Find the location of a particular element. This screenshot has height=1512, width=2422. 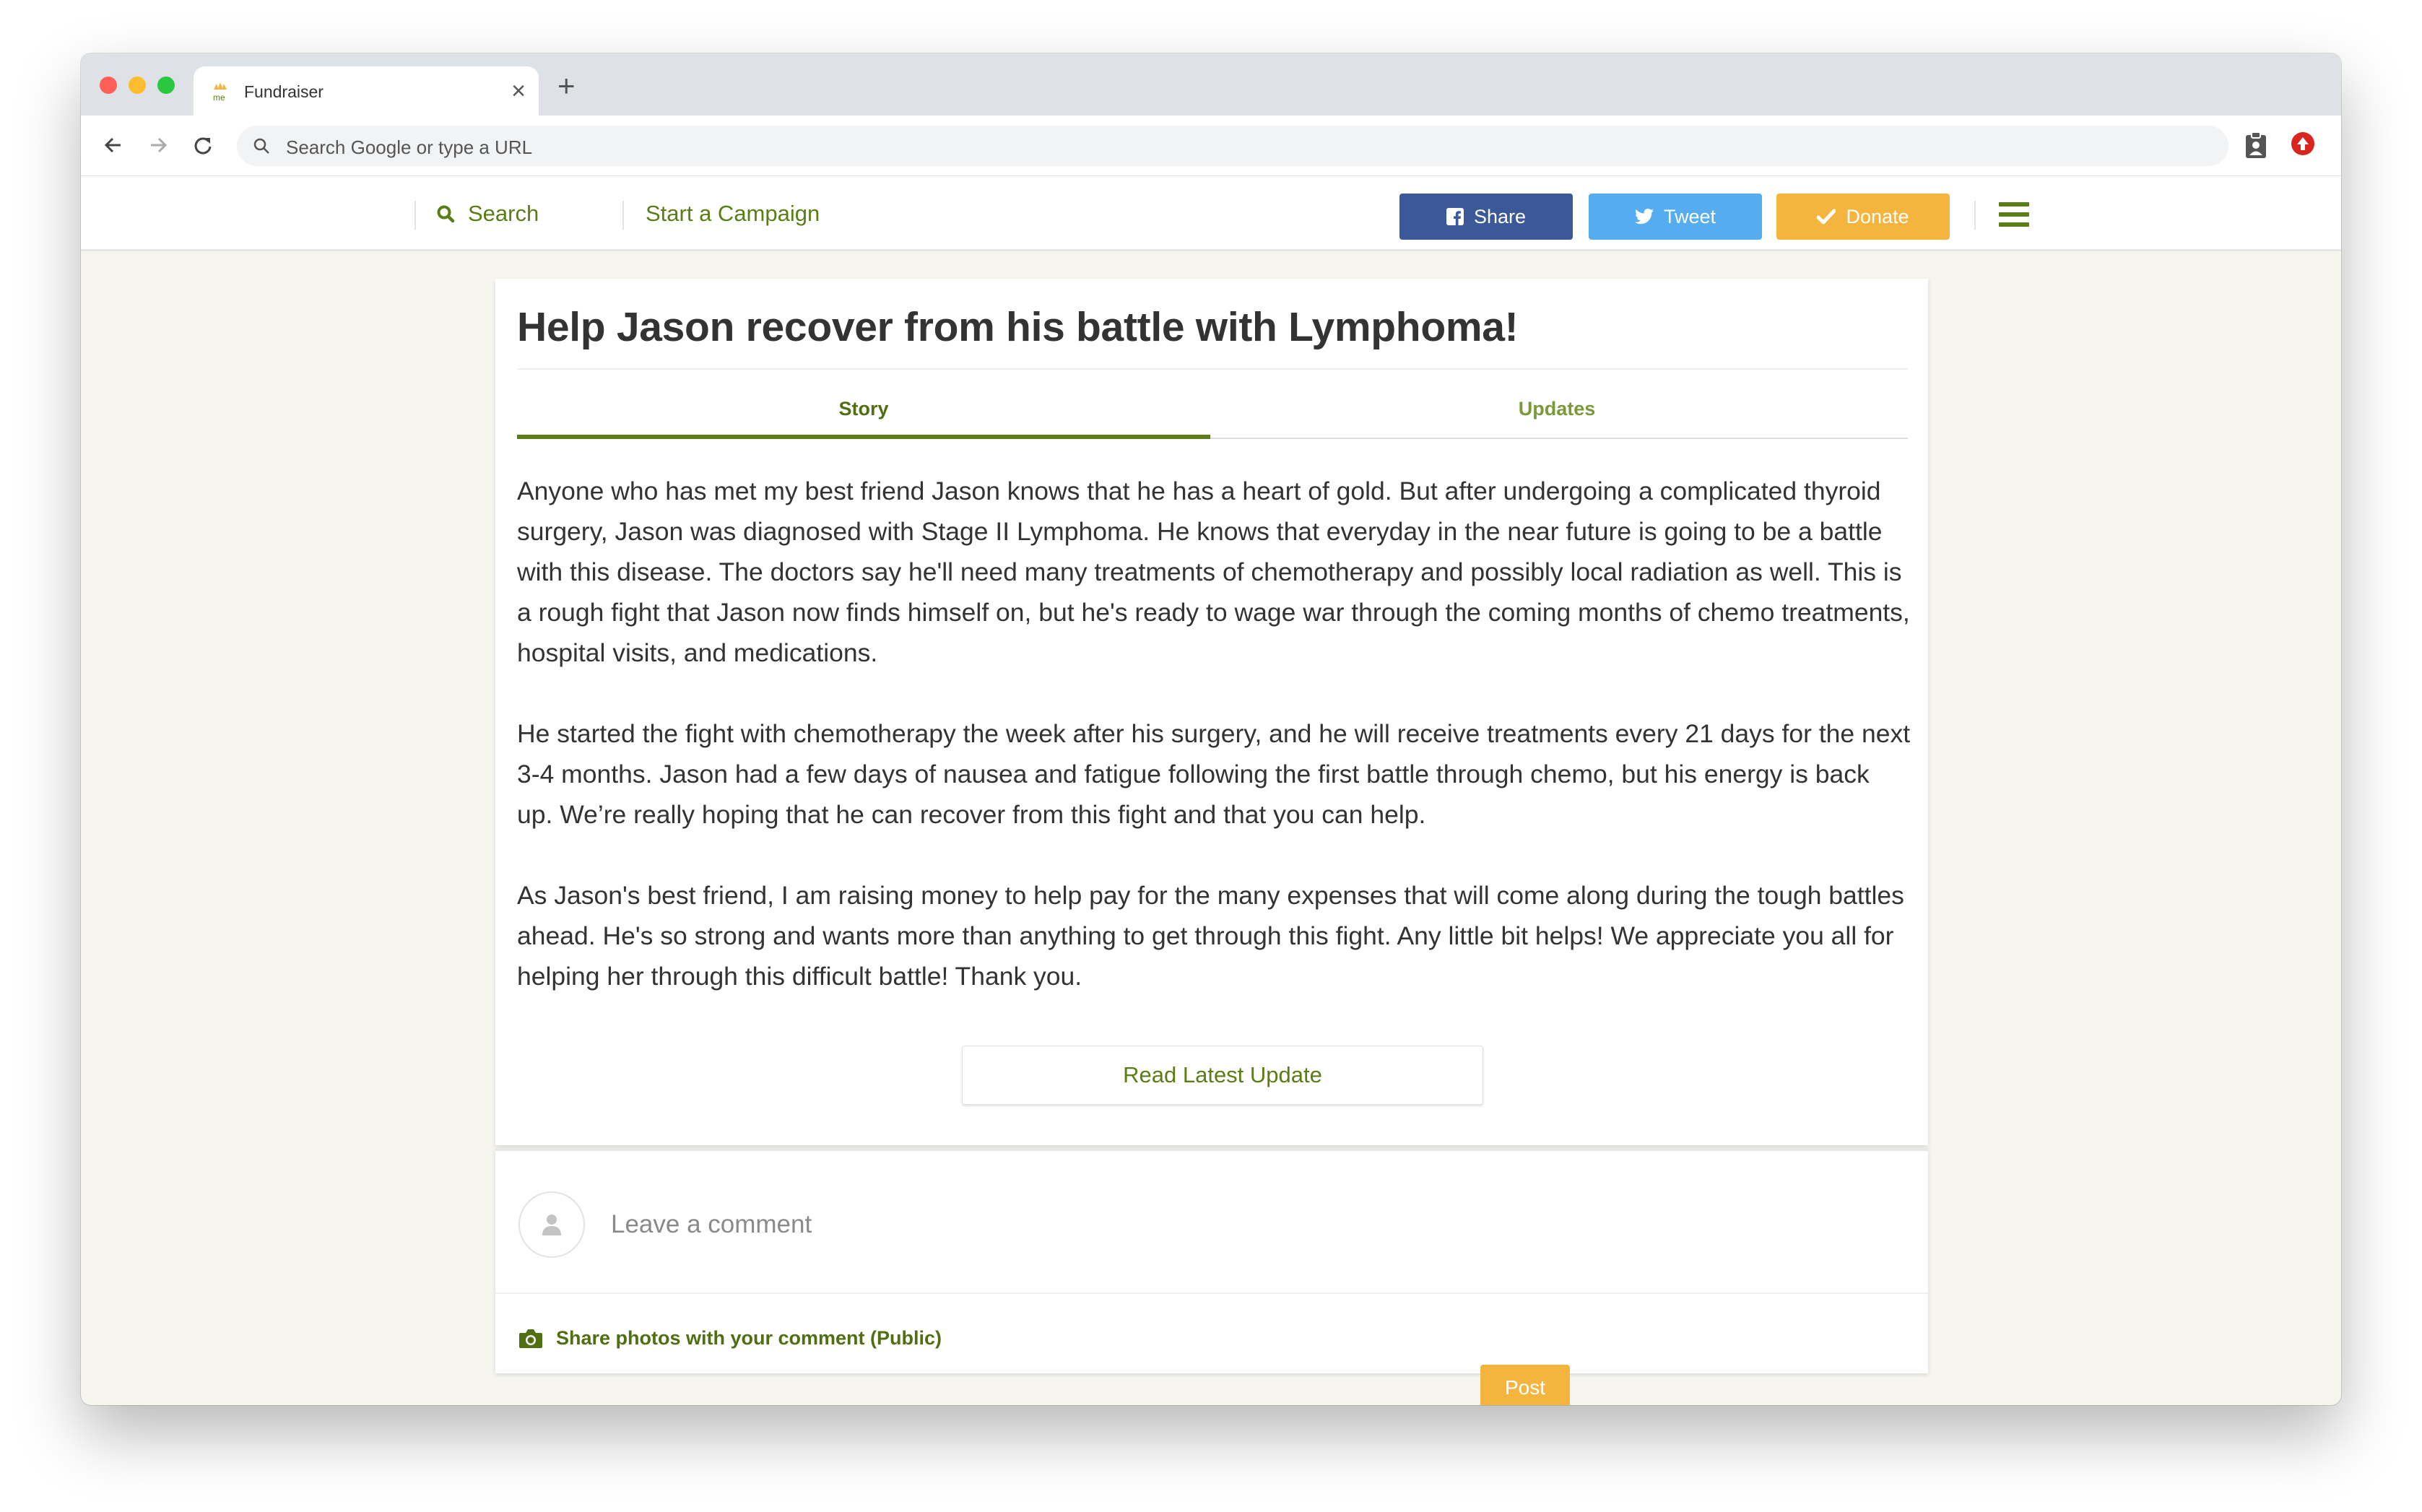

start-campaign-link: Start a Campaign is located at coordinates (733, 214).